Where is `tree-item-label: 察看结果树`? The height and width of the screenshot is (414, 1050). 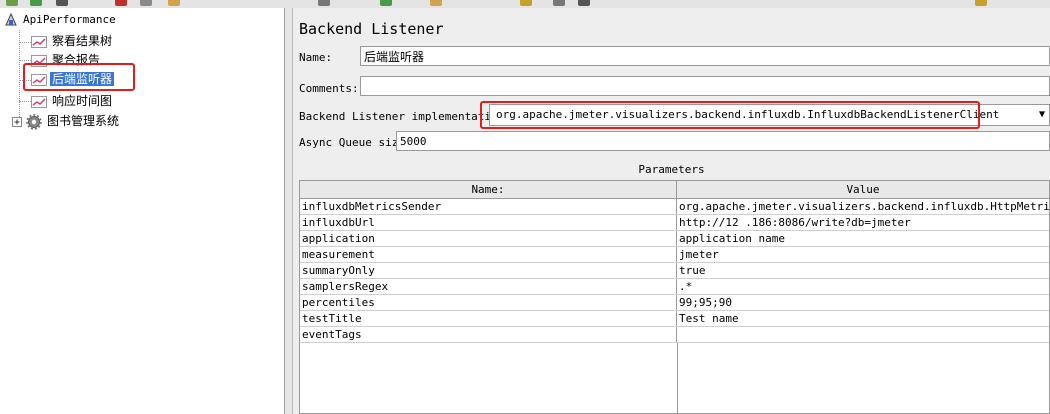
tree-item-label: 察看结果树 is located at coordinates (82, 41).